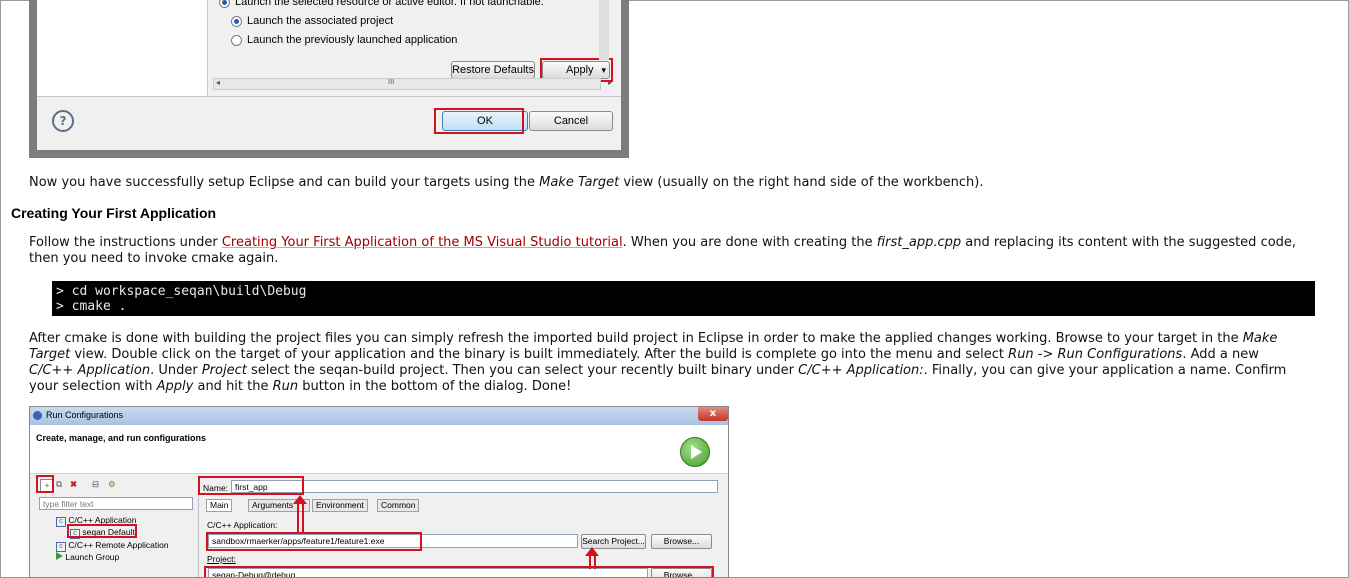  I want to click on text-run: . Add a new, so click(1220, 354).